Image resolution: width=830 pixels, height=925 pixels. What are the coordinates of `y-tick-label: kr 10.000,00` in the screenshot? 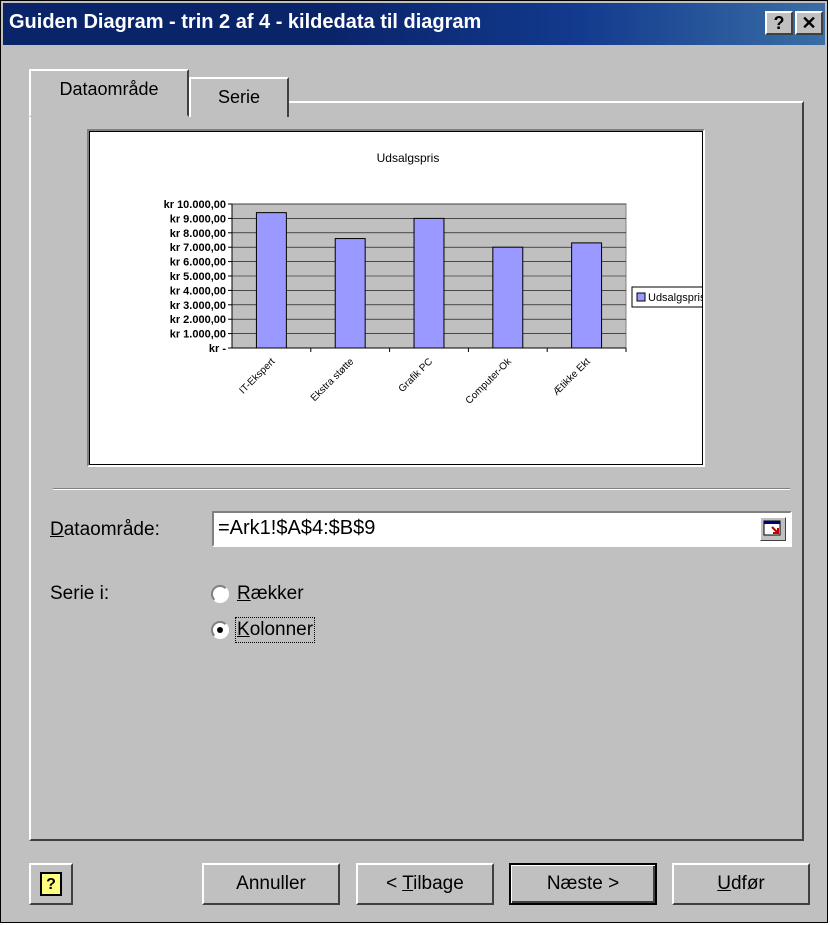 It's located at (195, 205).